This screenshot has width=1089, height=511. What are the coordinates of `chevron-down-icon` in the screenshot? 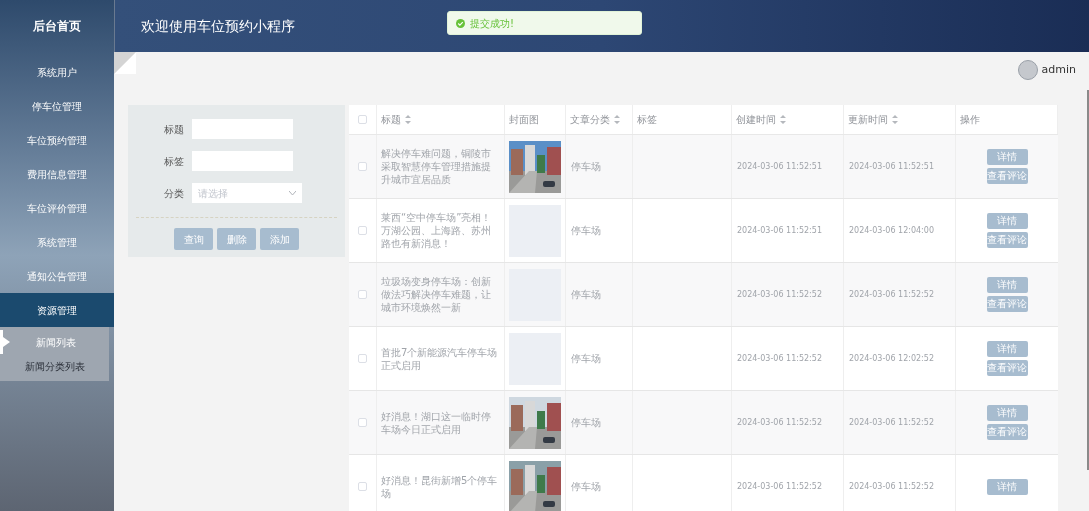 It's located at (292, 193).